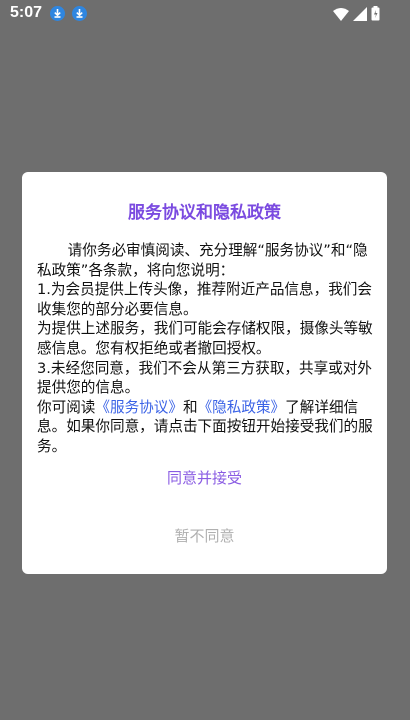  What do you see at coordinates (204, 478) in the screenshot?
I see `accept-button: 同意并接受` at bounding box center [204, 478].